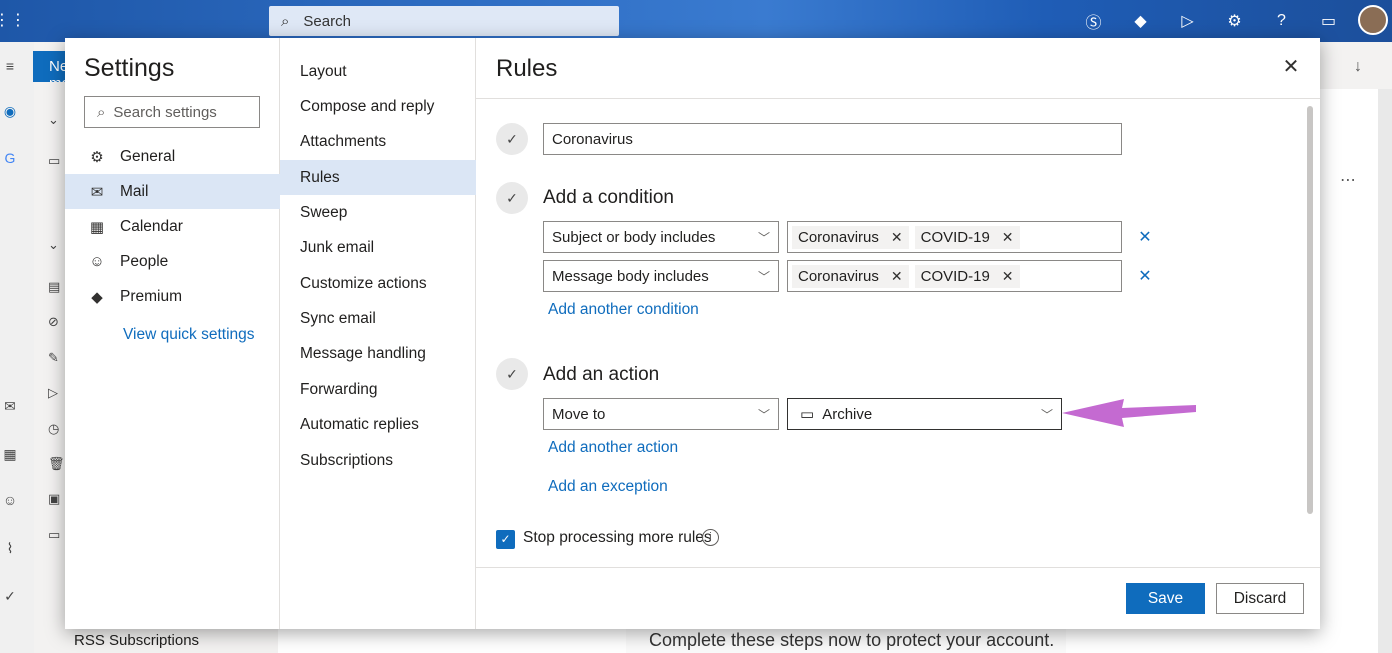  Describe the element at coordinates (898, 567) in the screenshot. I see `divider` at that location.